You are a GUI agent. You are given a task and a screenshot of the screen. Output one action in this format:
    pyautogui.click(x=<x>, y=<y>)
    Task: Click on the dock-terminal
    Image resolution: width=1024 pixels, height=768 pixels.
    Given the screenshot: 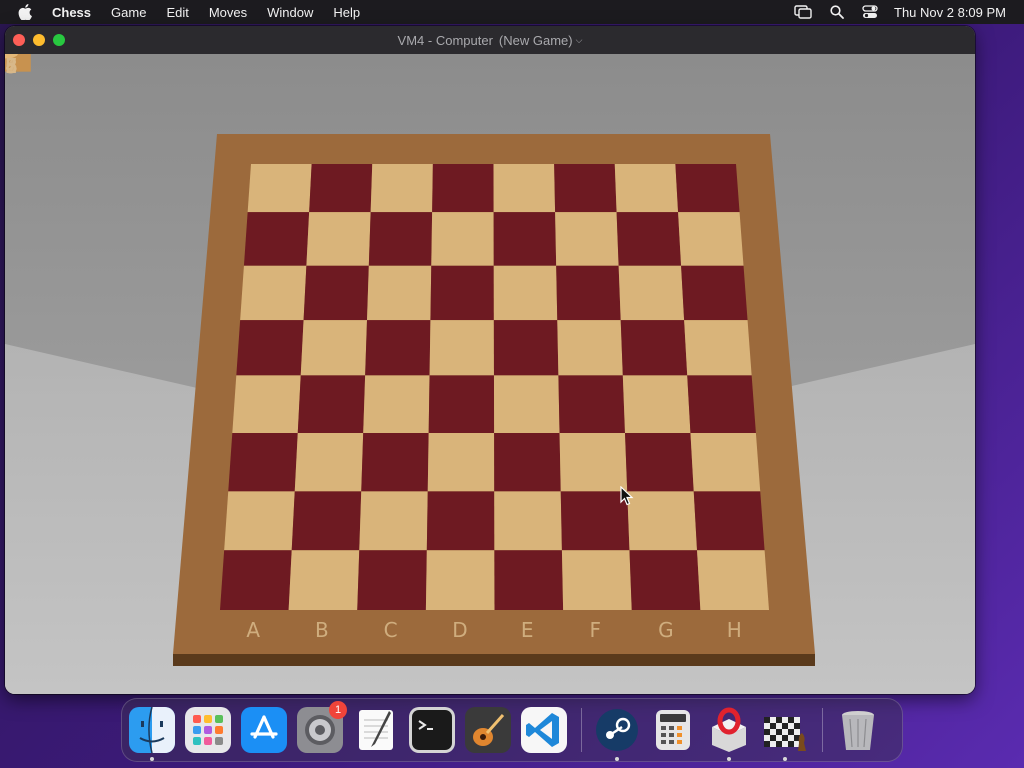 What is the action you would take?
    pyautogui.click(x=432, y=730)
    